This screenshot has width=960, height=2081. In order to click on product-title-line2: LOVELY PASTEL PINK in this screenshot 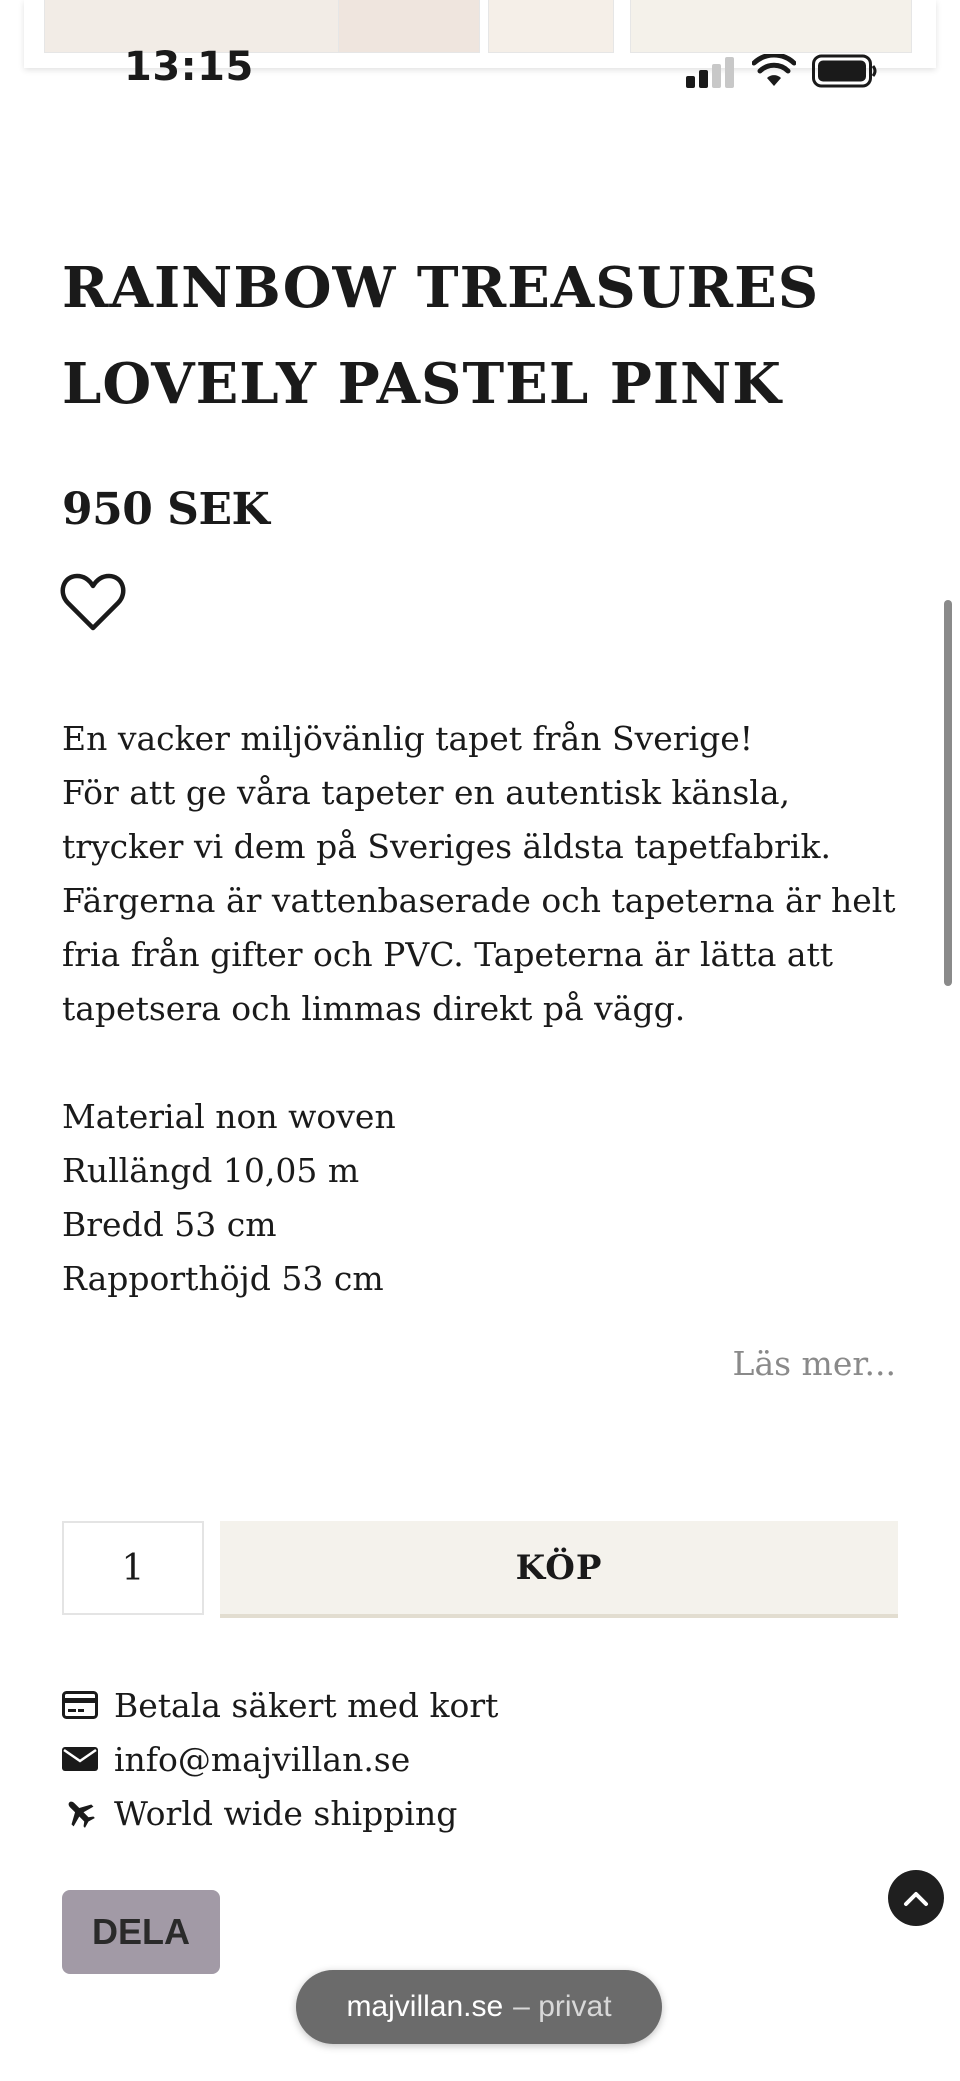, I will do `click(422, 384)`.